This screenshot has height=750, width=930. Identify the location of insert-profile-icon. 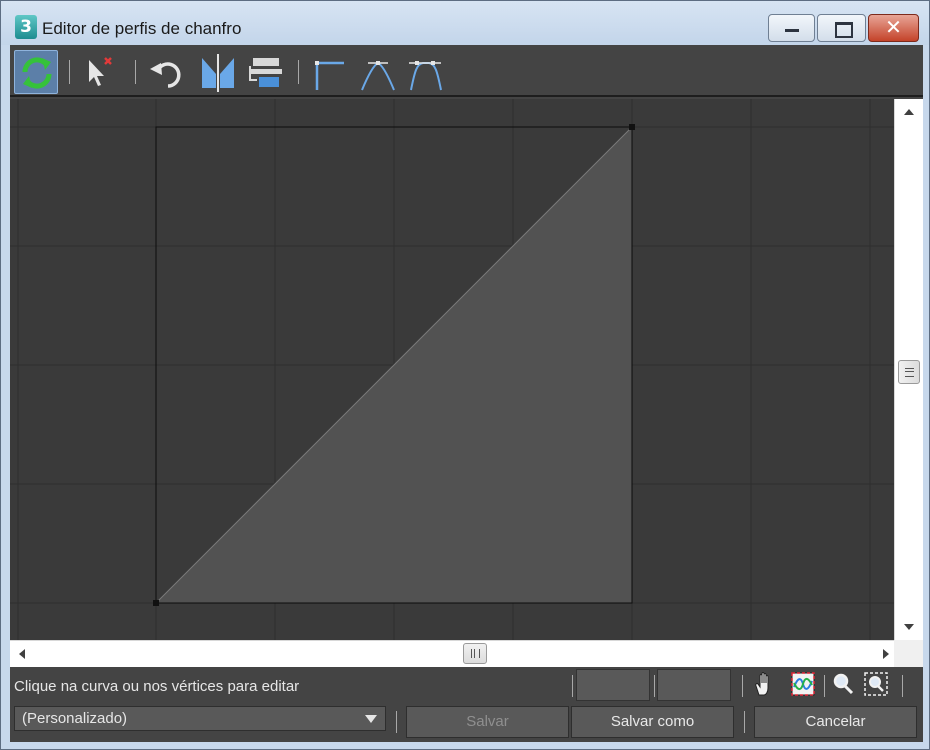
(265, 72).